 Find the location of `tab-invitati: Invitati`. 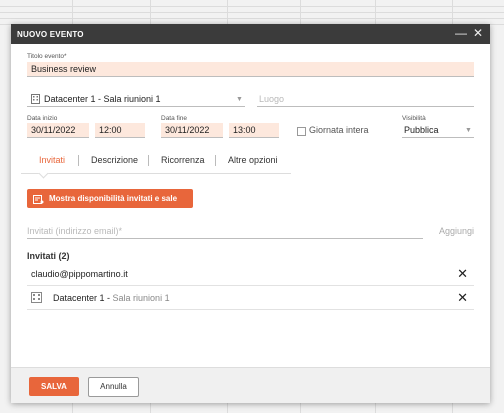

tab-invitati: Invitati is located at coordinates (52, 160).